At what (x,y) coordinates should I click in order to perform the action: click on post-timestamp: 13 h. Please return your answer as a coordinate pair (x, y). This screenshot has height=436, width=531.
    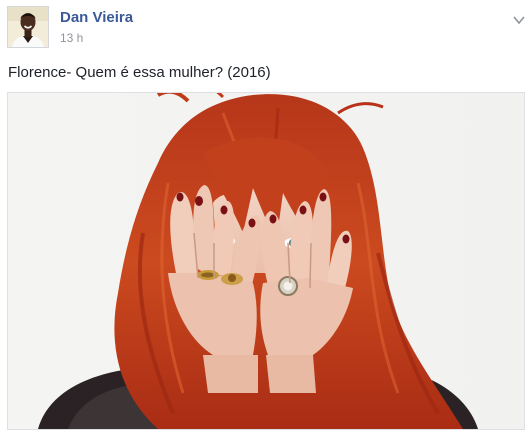
    Looking at the image, I should click on (71, 38).